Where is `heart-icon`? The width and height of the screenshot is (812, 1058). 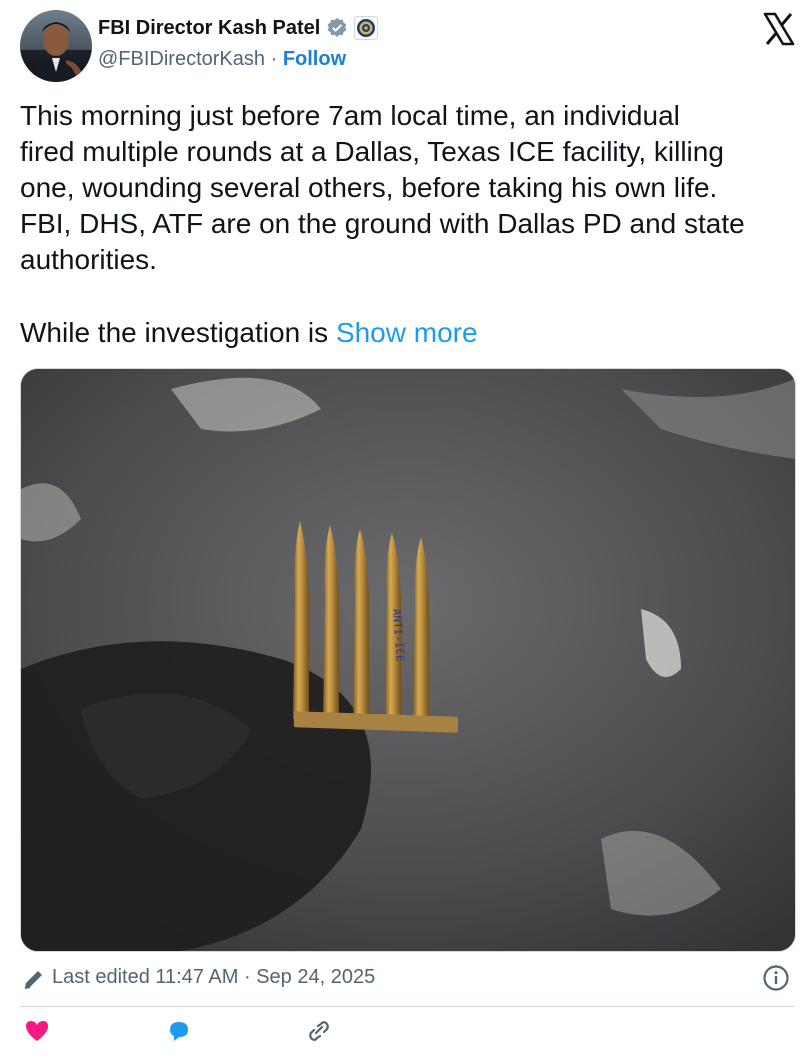
heart-icon is located at coordinates (37, 1031).